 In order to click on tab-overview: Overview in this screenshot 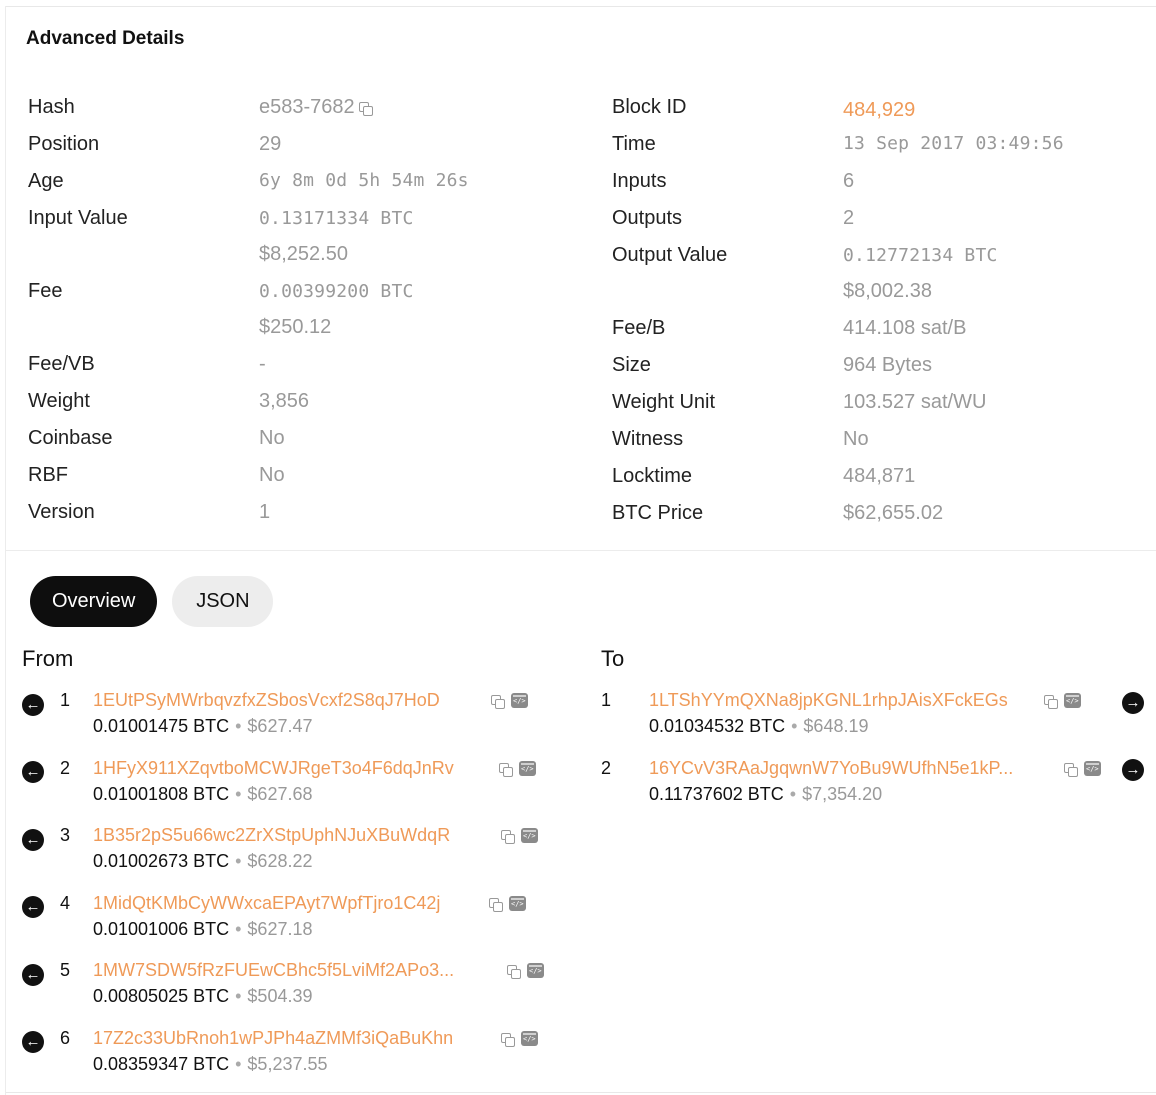, I will do `click(94, 601)`.